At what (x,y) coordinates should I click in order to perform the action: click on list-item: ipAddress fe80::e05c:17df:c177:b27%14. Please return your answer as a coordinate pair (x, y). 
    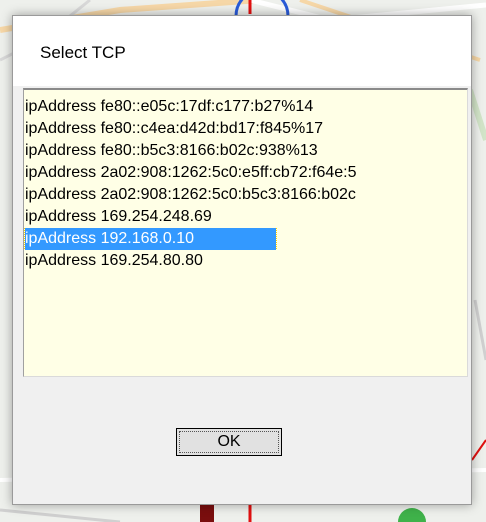
    Looking at the image, I should click on (245, 107).